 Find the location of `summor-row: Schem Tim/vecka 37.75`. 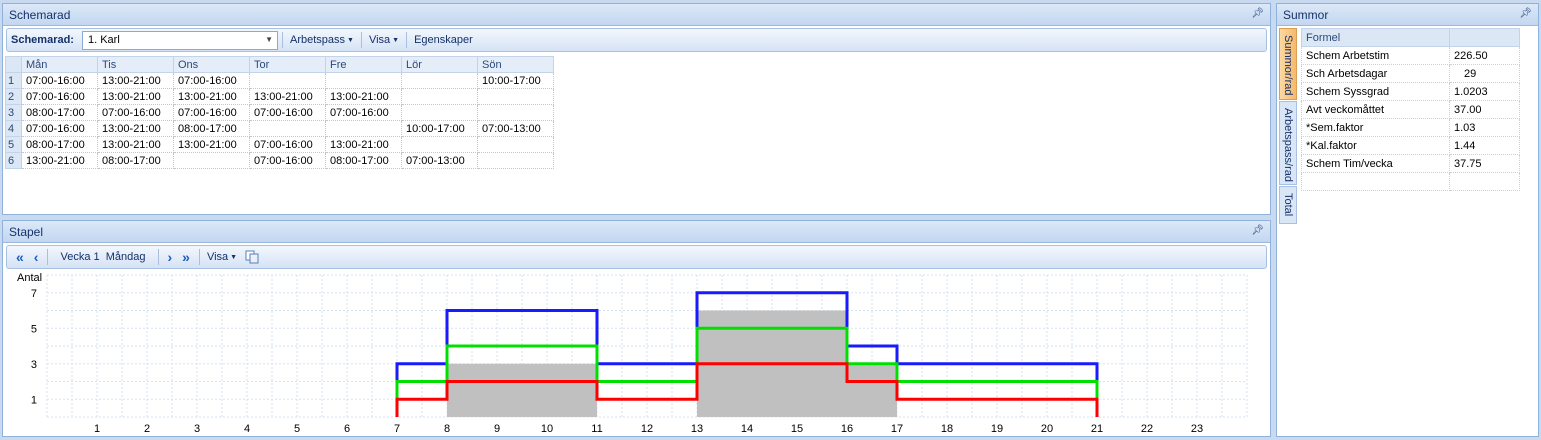

summor-row: Schem Tim/vecka 37.75 is located at coordinates (1410, 163).